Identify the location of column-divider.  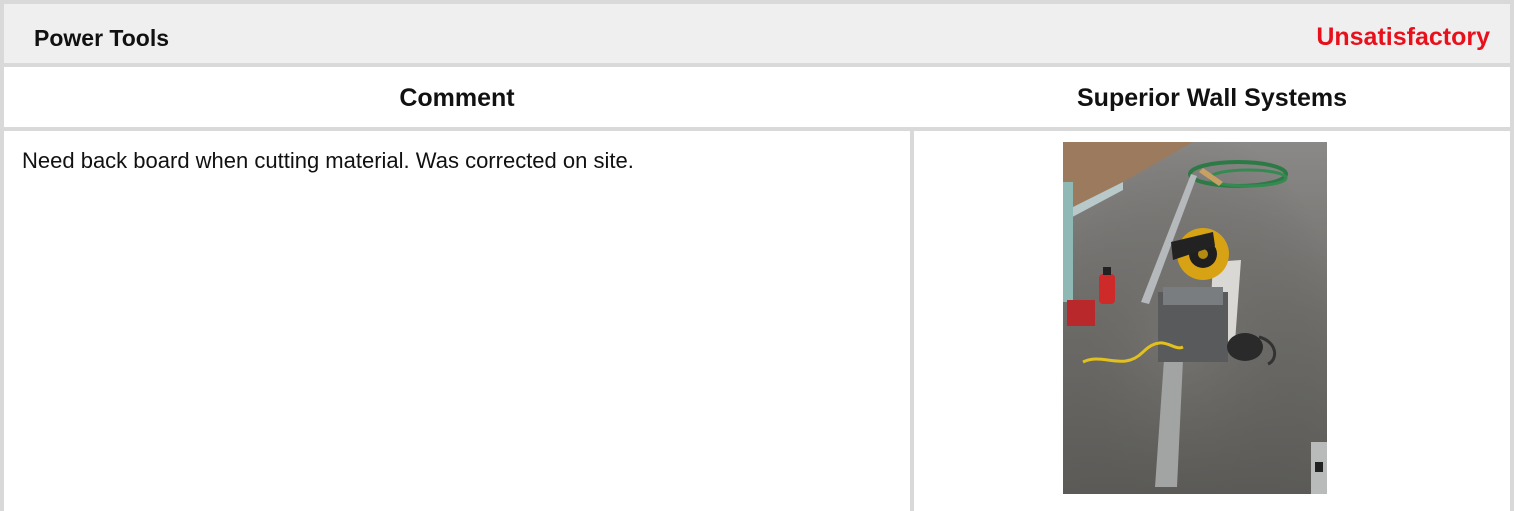
(912, 321).